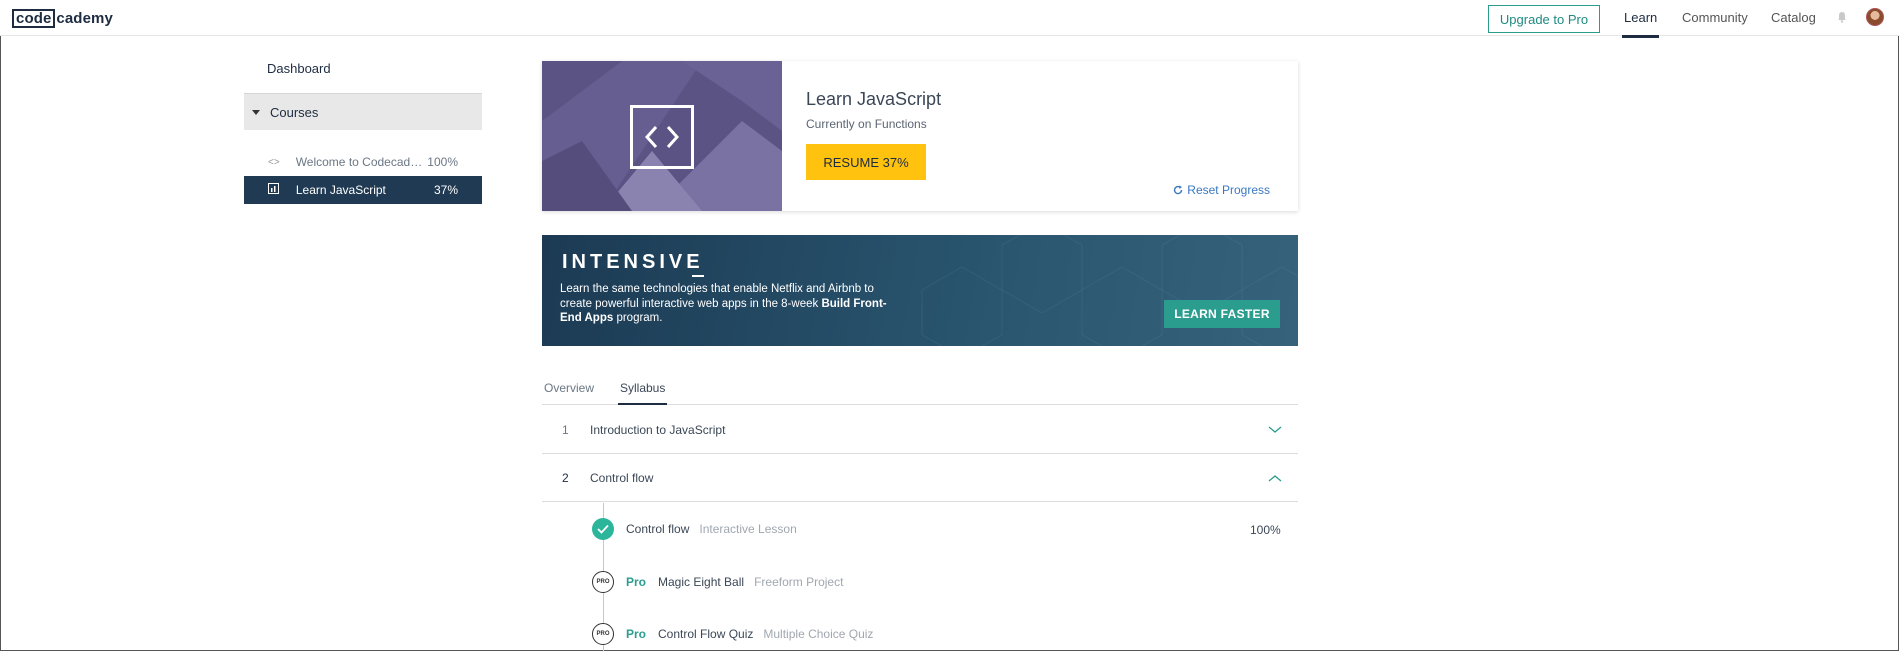 The height and width of the screenshot is (651, 1899). What do you see at coordinates (1178, 190) in the screenshot?
I see `refresh-icon` at bounding box center [1178, 190].